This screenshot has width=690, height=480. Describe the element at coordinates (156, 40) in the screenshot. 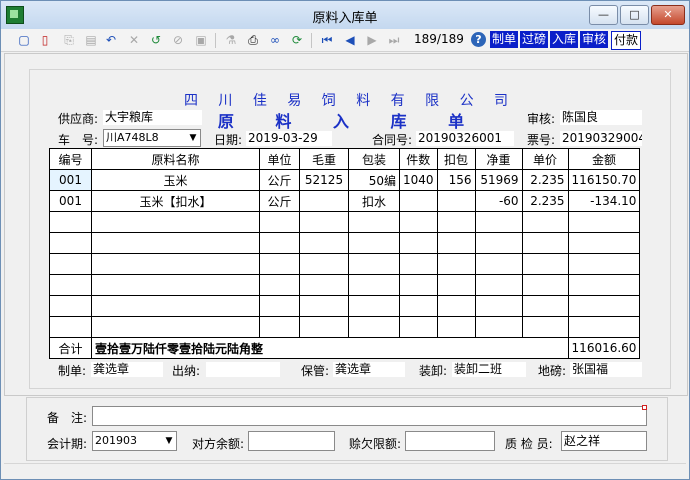

I see `refresh-icon: ↺` at that location.